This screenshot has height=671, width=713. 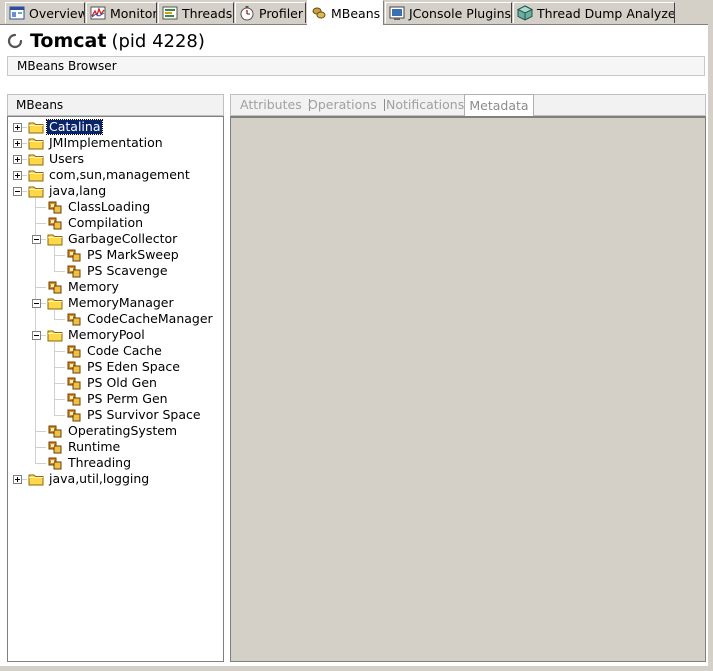 I want to click on tree-node-label: com,sun,management, so click(x=119, y=174).